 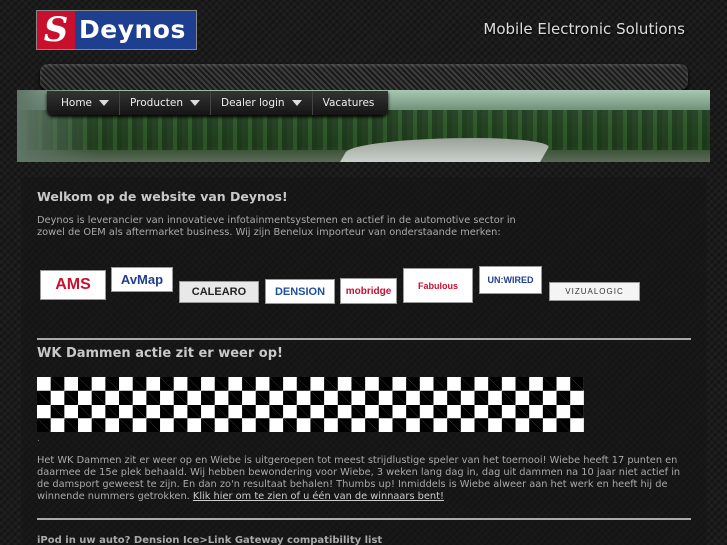 I want to click on main-nav: Home Producten Dealer login Vacatures, so click(x=218, y=103).